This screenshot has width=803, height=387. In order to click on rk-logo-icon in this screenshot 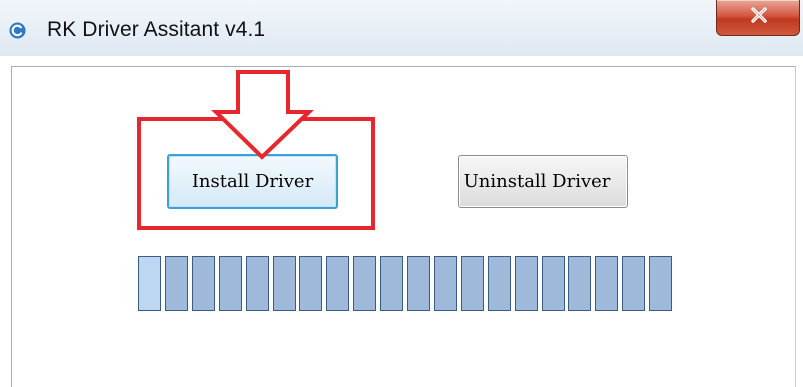, I will do `click(17, 30)`.